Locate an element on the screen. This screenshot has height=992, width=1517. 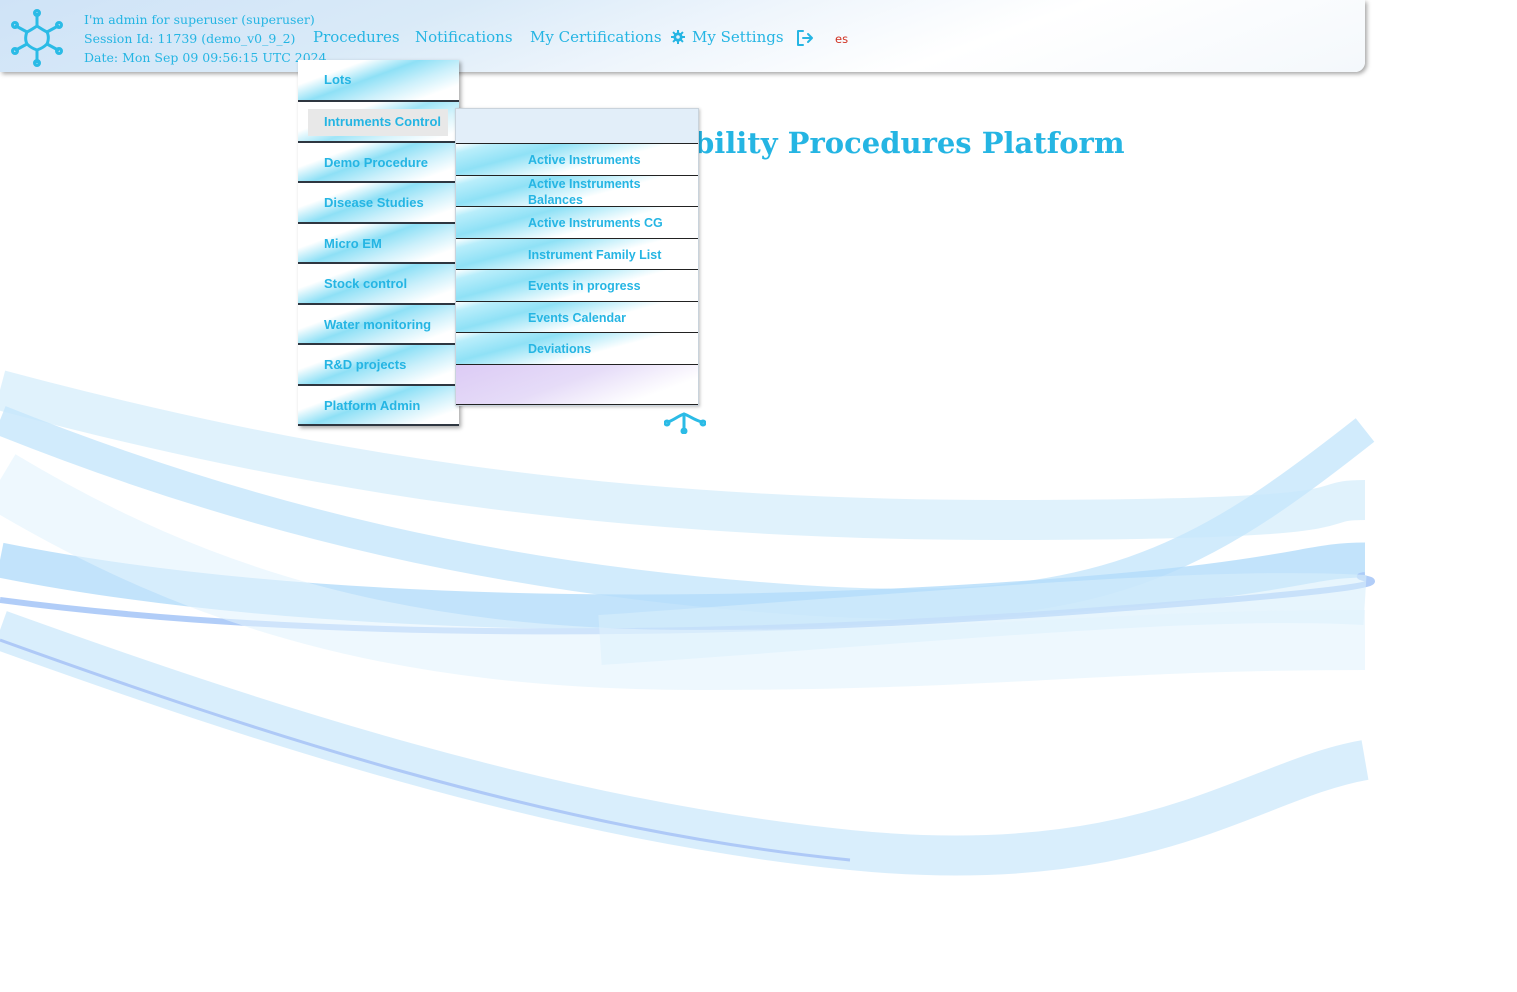
submenu-item-label: Active Instruments is located at coordinates (584, 160).